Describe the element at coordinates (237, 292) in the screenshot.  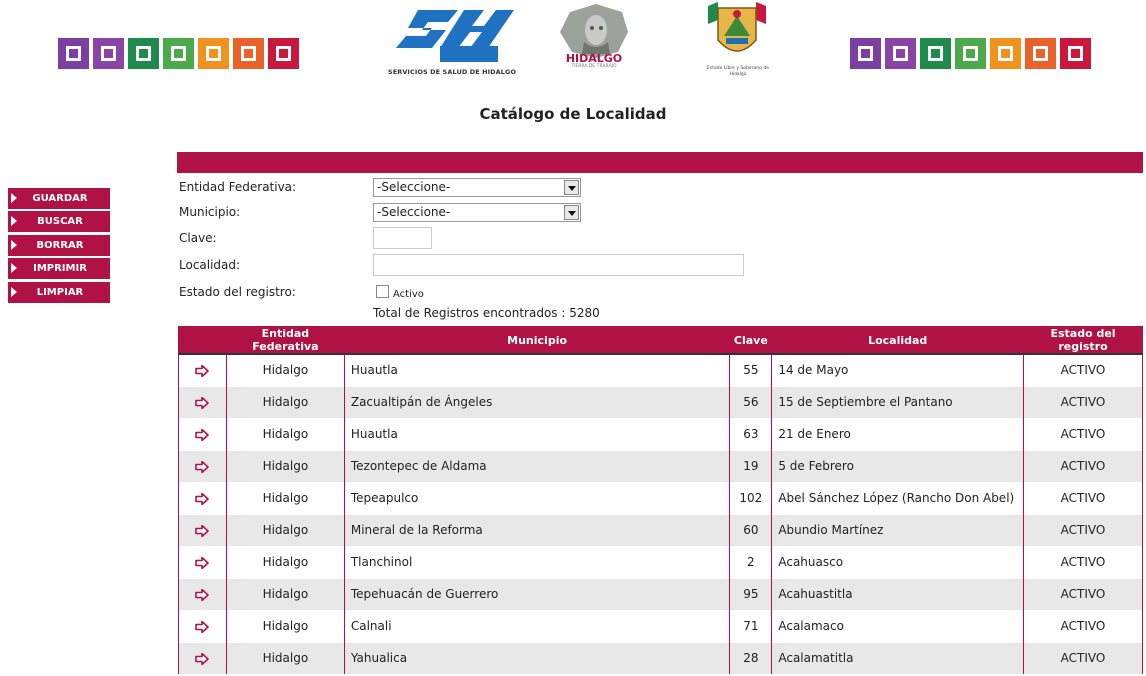
I see `estado-registro-label: Estado del registro:` at that location.